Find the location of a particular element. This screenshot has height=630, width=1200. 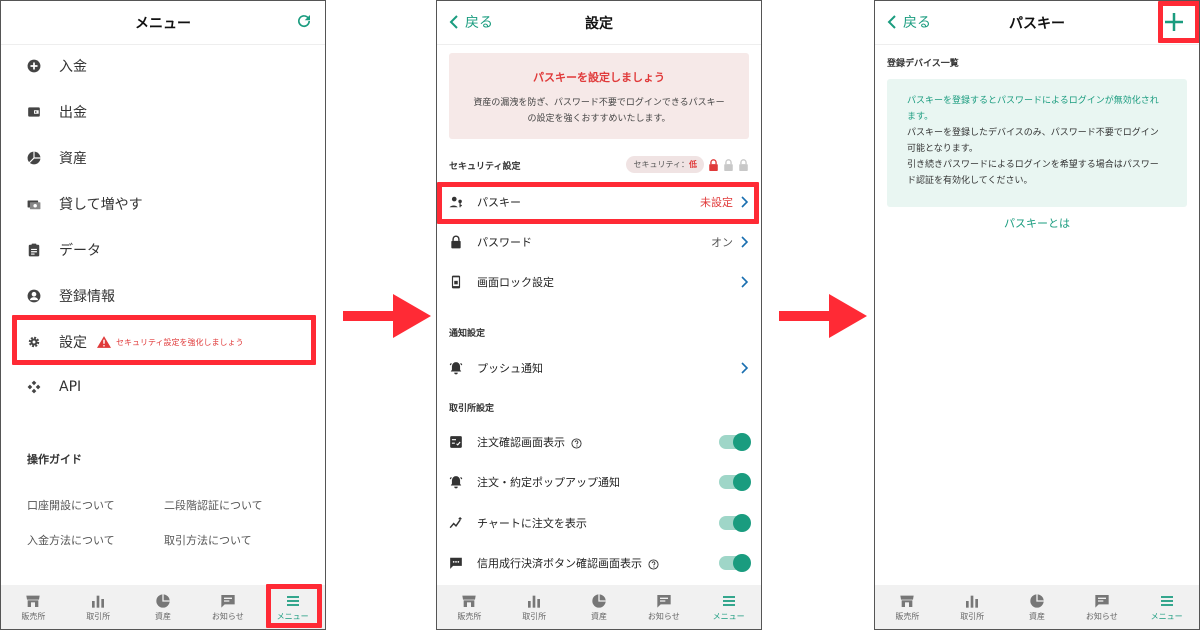

guide-link-trade-method: 取引方法について is located at coordinates (208, 540).